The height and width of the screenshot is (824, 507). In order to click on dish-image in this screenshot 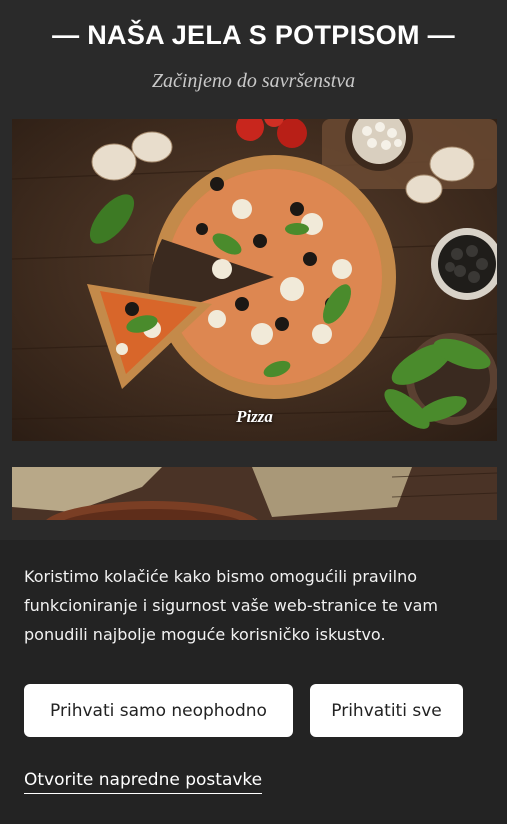, I will do `click(254, 493)`.